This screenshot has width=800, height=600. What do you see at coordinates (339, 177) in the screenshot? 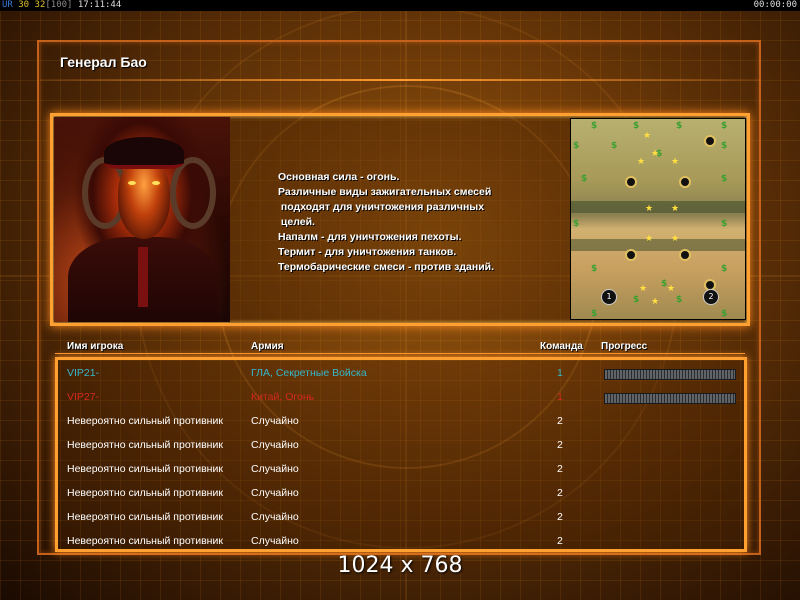
I see `description-line: Основная сила - огонь.` at bounding box center [339, 177].